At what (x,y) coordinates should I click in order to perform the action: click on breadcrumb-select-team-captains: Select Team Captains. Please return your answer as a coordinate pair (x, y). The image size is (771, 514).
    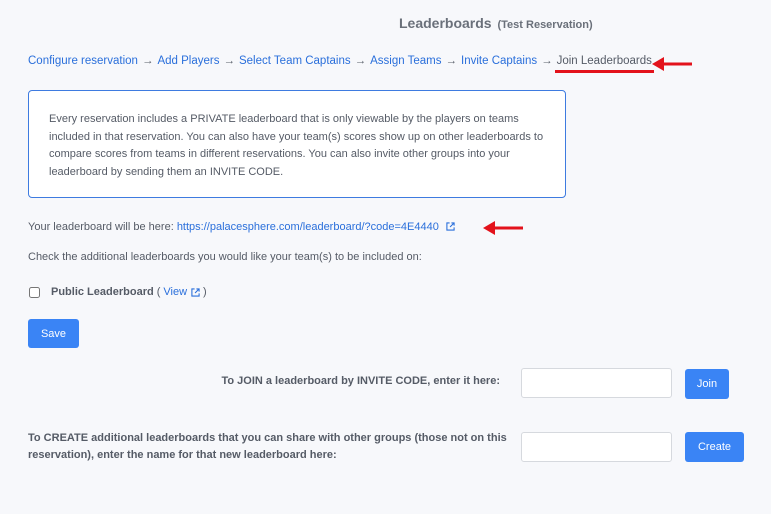
    Looking at the image, I should click on (295, 61).